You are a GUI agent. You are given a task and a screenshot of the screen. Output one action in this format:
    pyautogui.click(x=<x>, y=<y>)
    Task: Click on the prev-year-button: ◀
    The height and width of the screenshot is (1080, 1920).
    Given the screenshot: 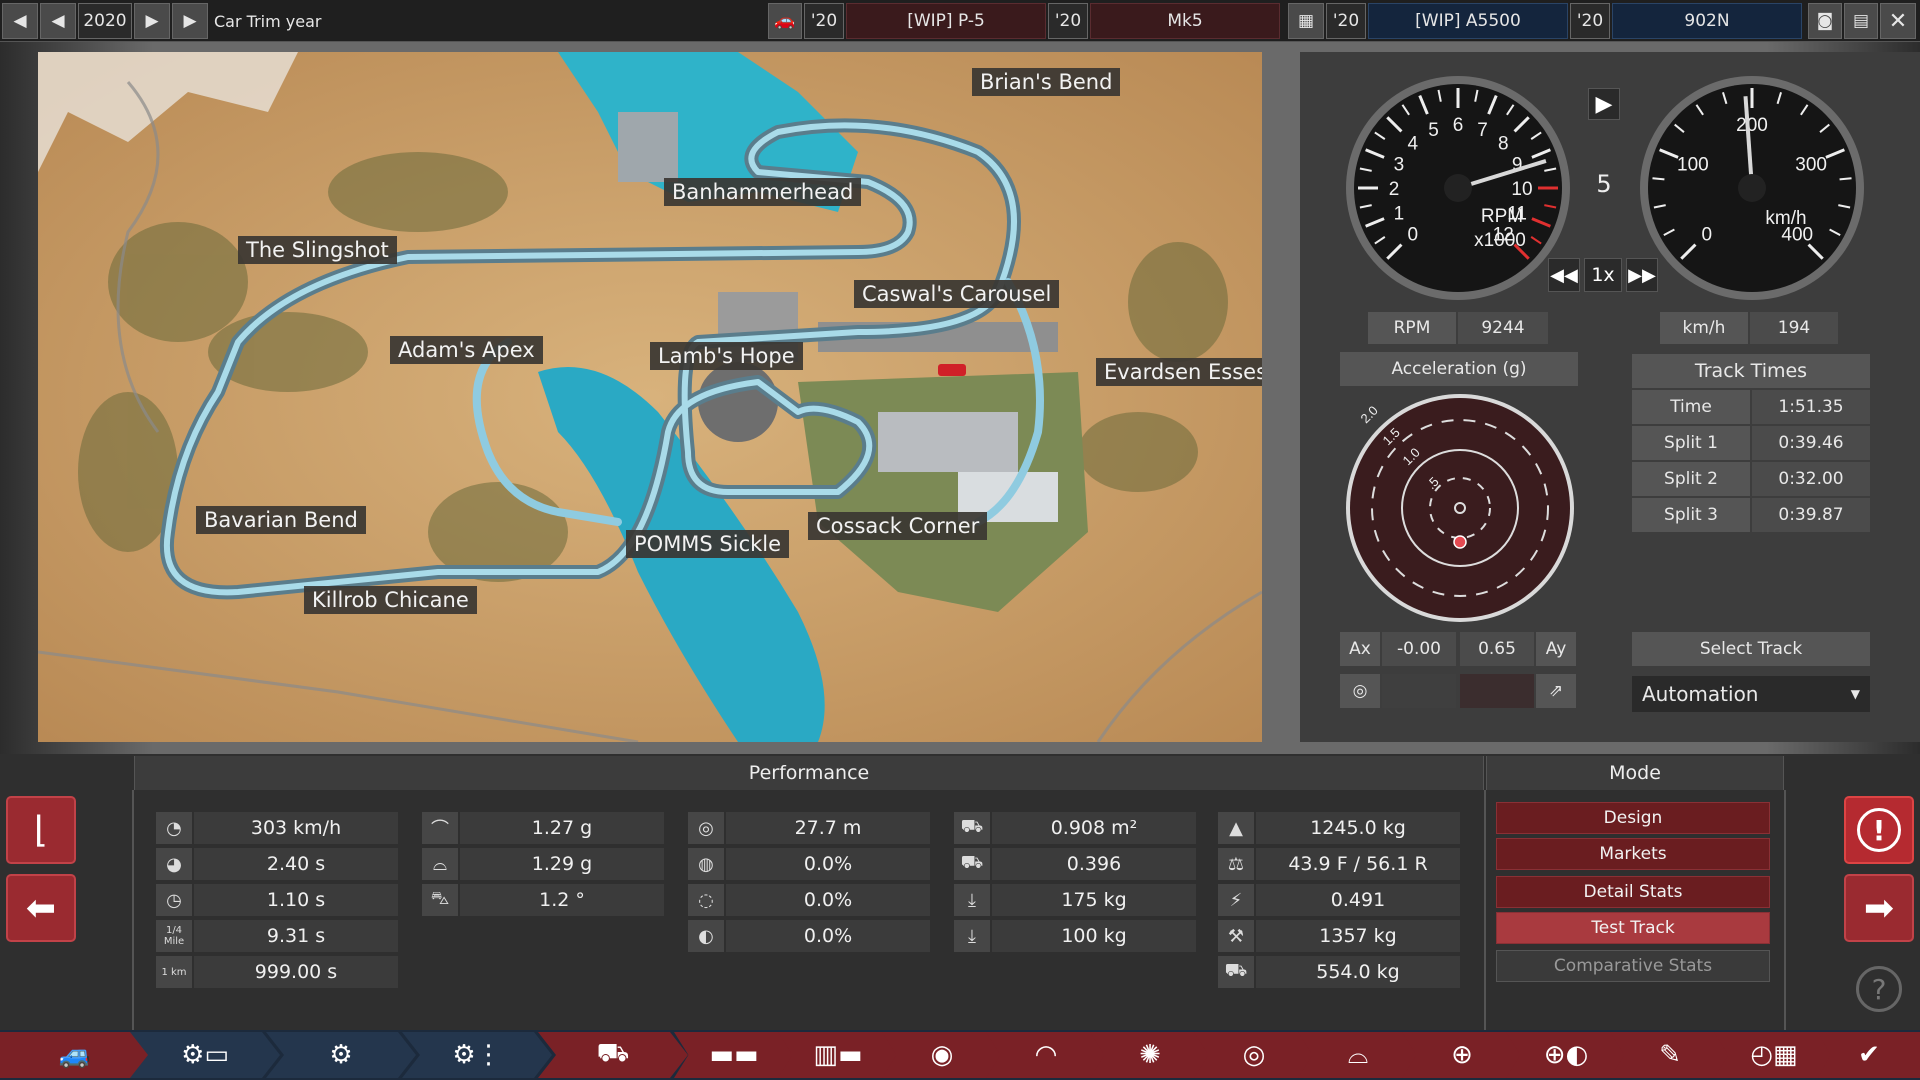 What is the action you would take?
    pyautogui.click(x=58, y=21)
    